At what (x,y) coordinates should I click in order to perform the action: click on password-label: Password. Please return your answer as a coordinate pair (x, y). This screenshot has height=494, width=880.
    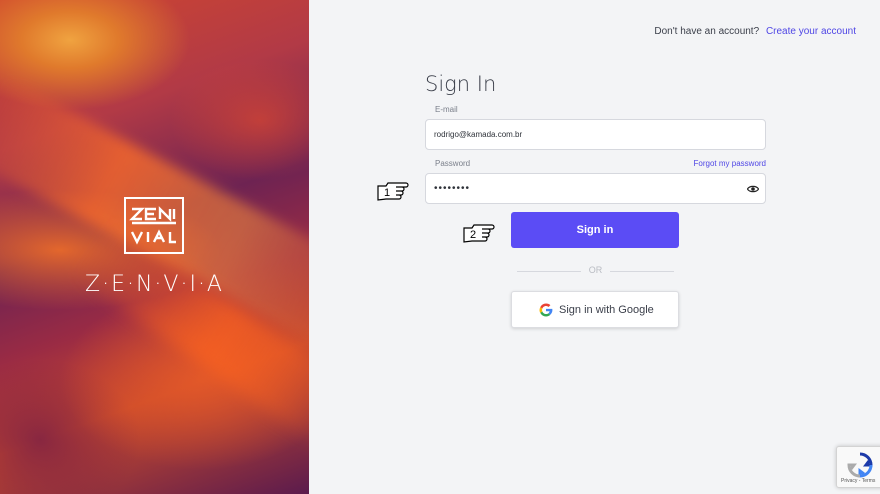
    Looking at the image, I should click on (453, 163).